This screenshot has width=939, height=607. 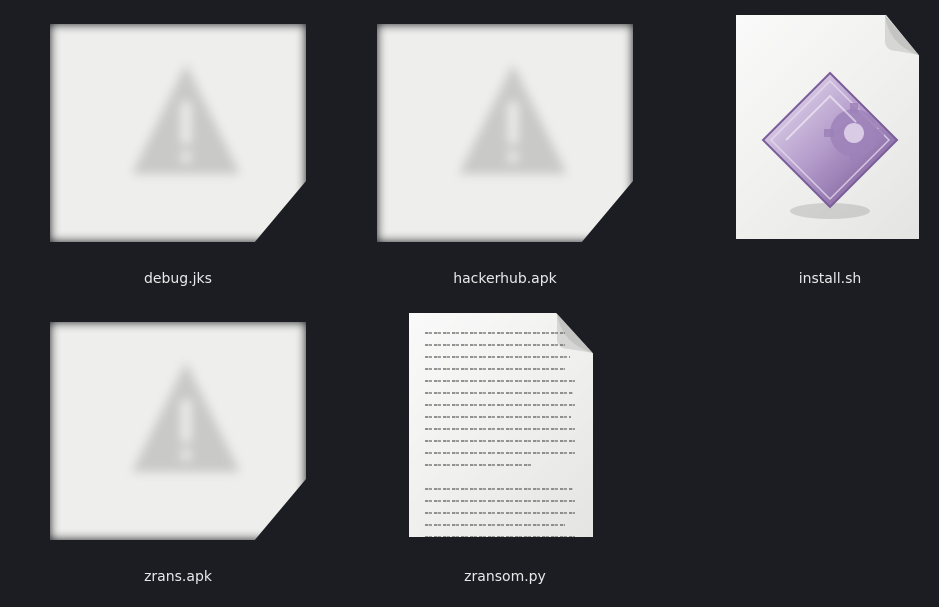 I want to click on file-item-zransom-py: zransom.py, so click(x=505, y=453).